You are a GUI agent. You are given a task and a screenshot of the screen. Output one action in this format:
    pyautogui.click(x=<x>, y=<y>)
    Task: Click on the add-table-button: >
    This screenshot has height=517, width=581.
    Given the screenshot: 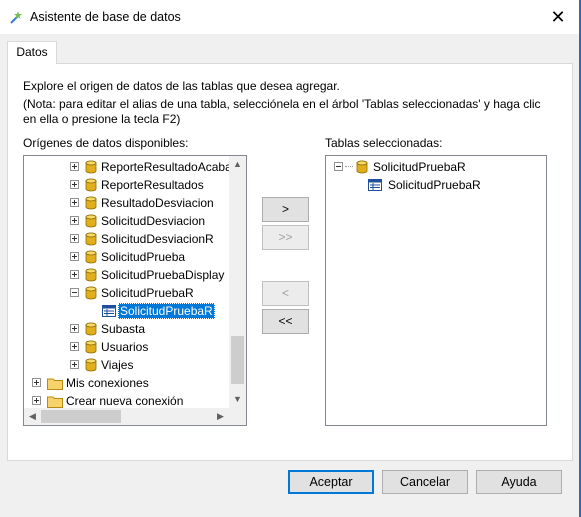 What is the action you would take?
    pyautogui.click(x=285, y=209)
    